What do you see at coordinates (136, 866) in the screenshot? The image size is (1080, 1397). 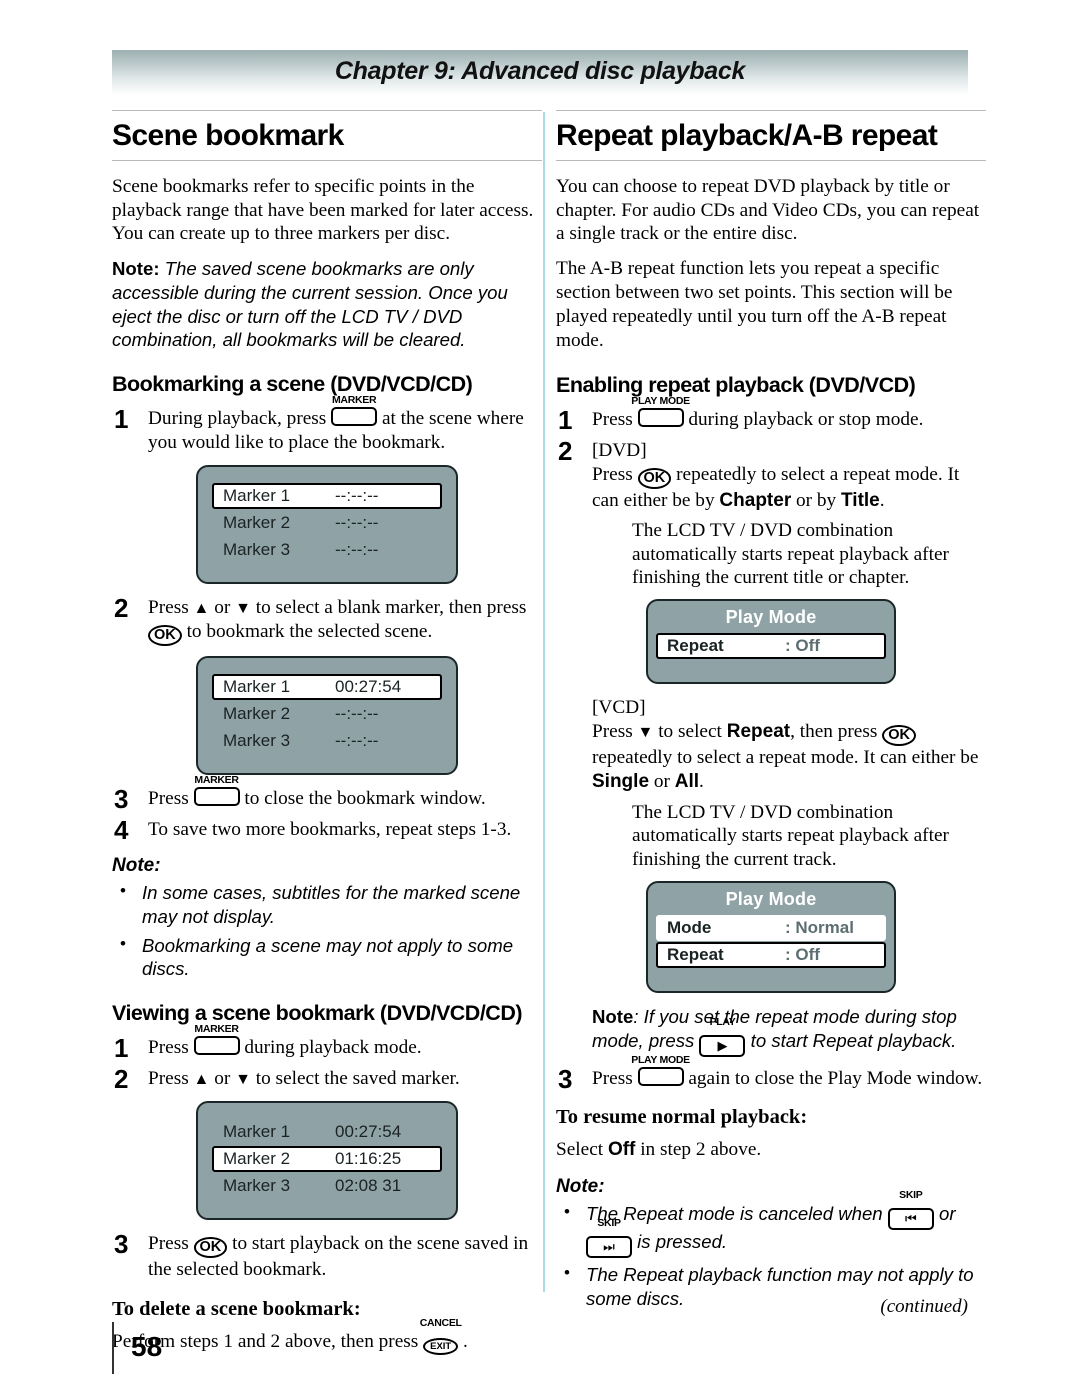 I see `note-heading: Note:` at bounding box center [136, 866].